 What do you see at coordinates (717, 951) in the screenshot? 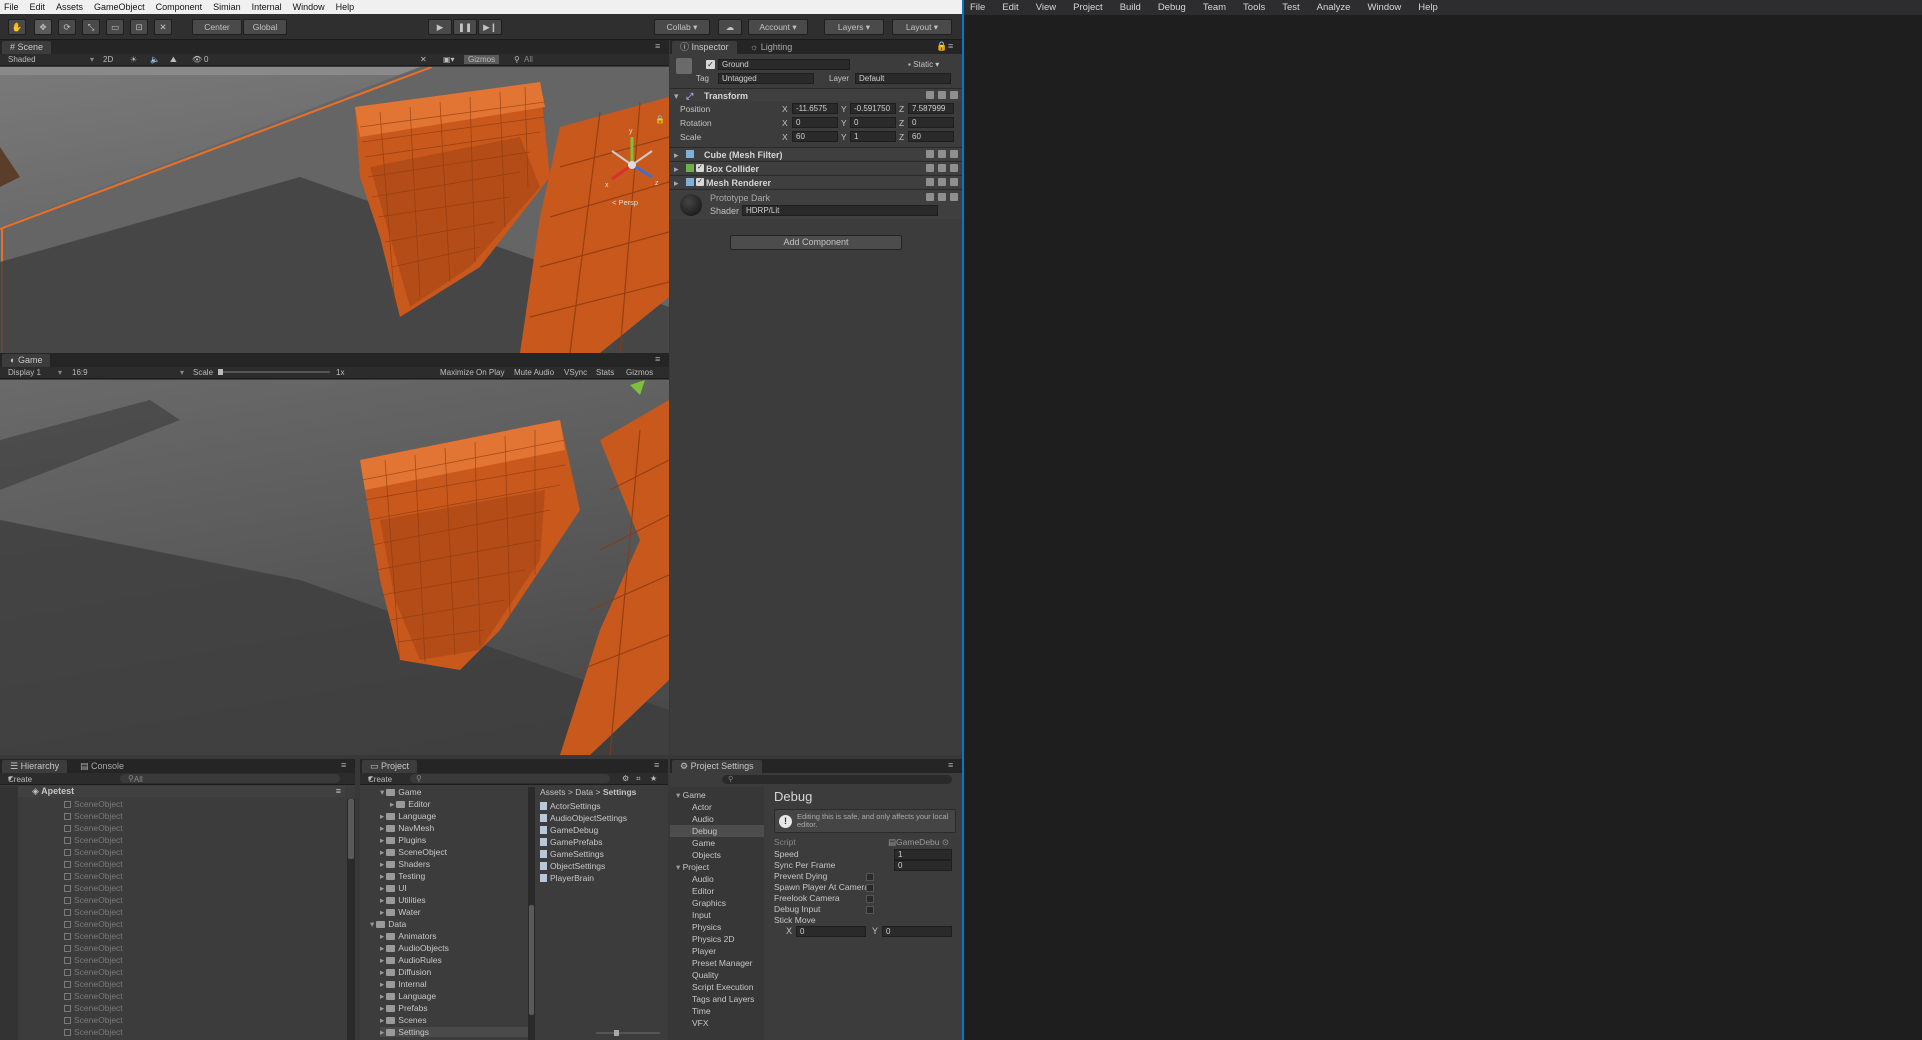
I see `settings-nav-item: Player` at bounding box center [717, 951].